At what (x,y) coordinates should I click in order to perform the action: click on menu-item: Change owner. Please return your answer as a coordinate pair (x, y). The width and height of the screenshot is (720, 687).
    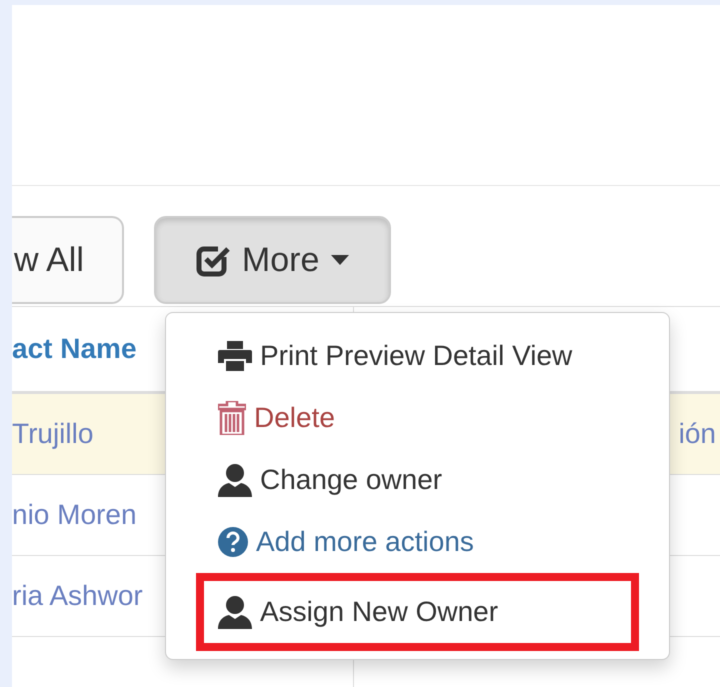
    Looking at the image, I should click on (417, 480).